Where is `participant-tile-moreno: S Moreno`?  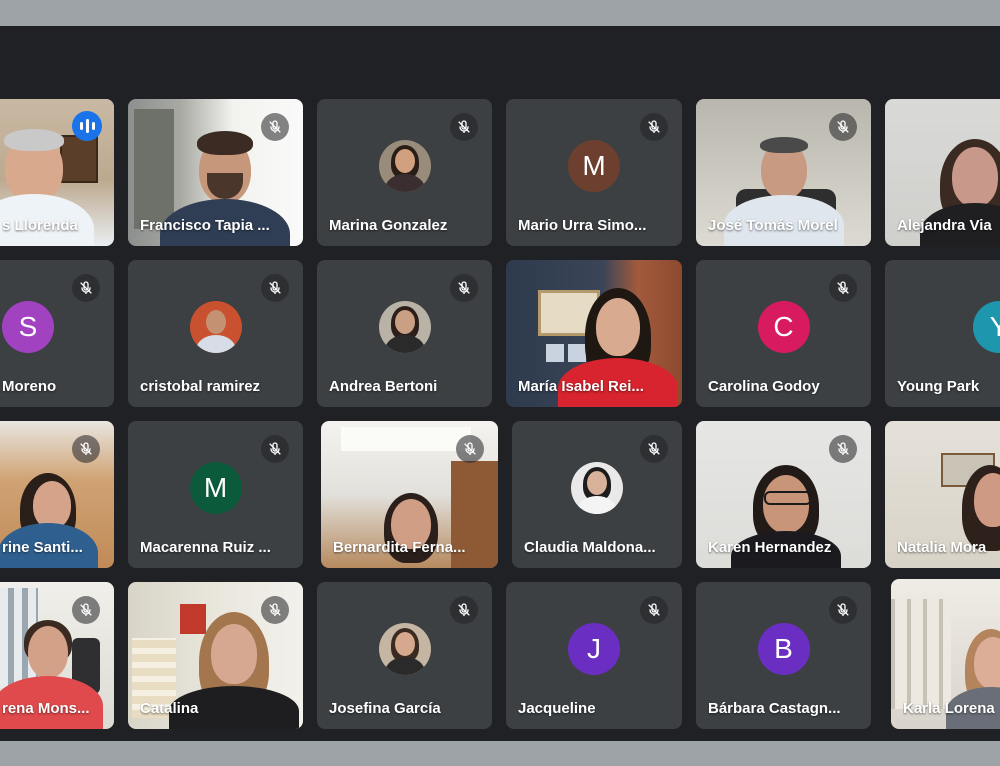 participant-tile-moreno: S Moreno is located at coordinates (57, 333).